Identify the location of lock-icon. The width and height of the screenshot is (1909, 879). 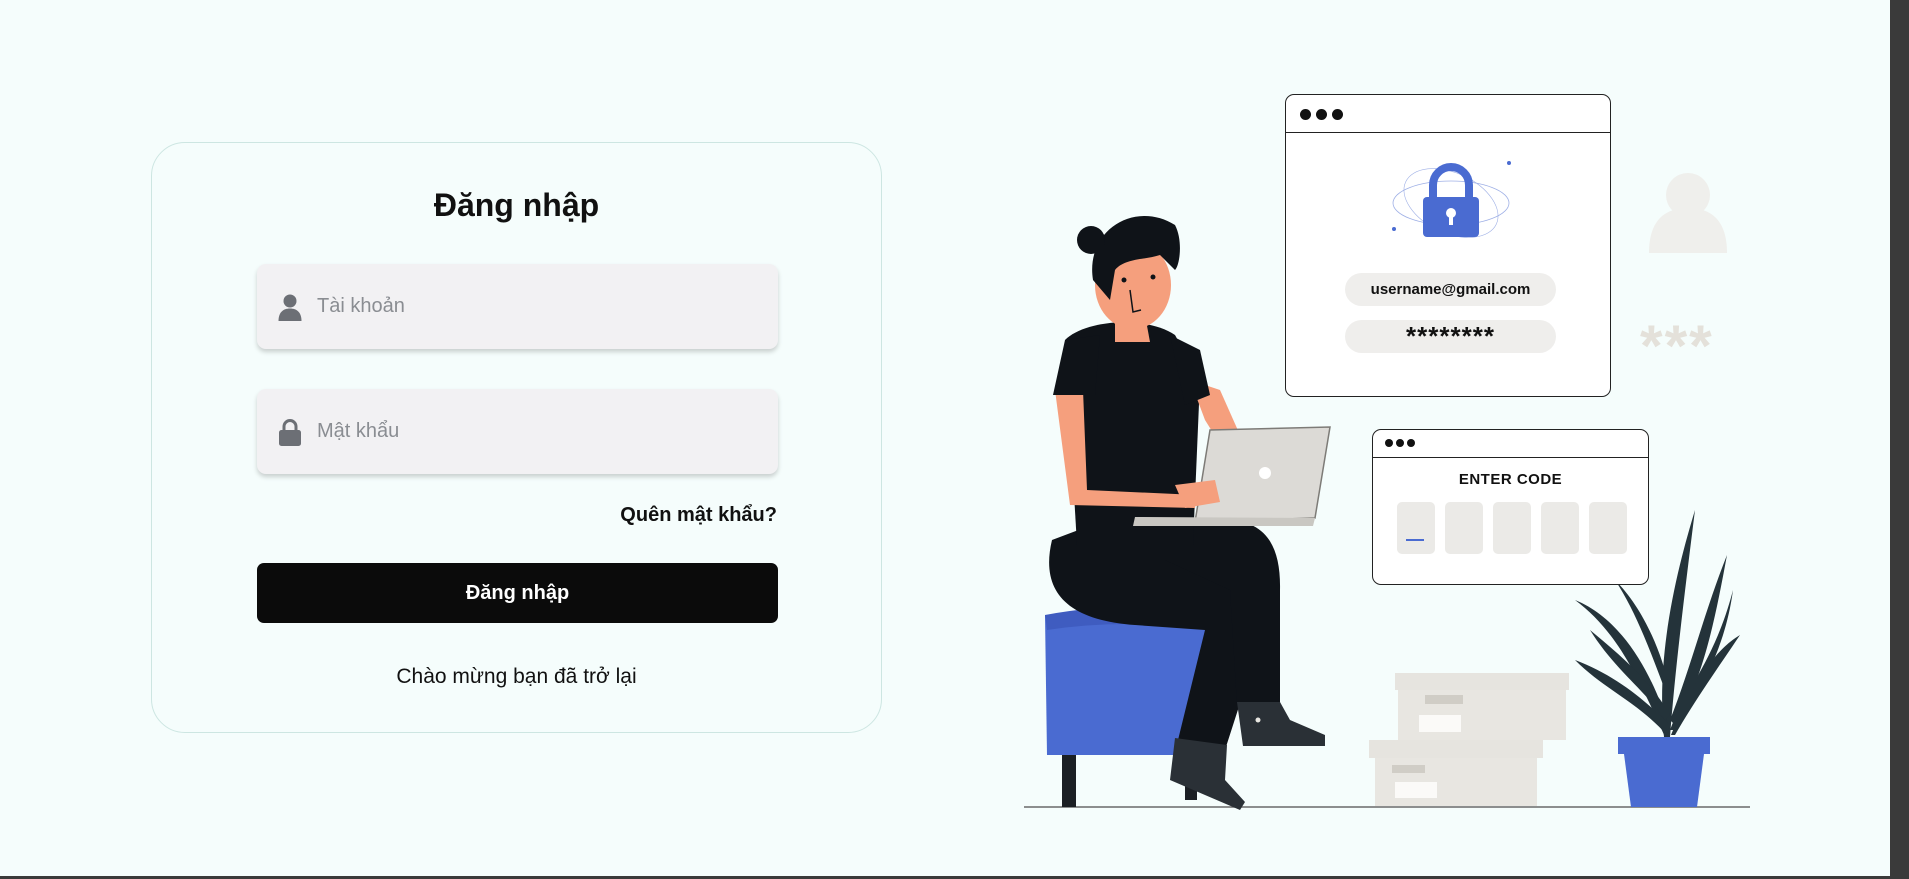
(290, 432).